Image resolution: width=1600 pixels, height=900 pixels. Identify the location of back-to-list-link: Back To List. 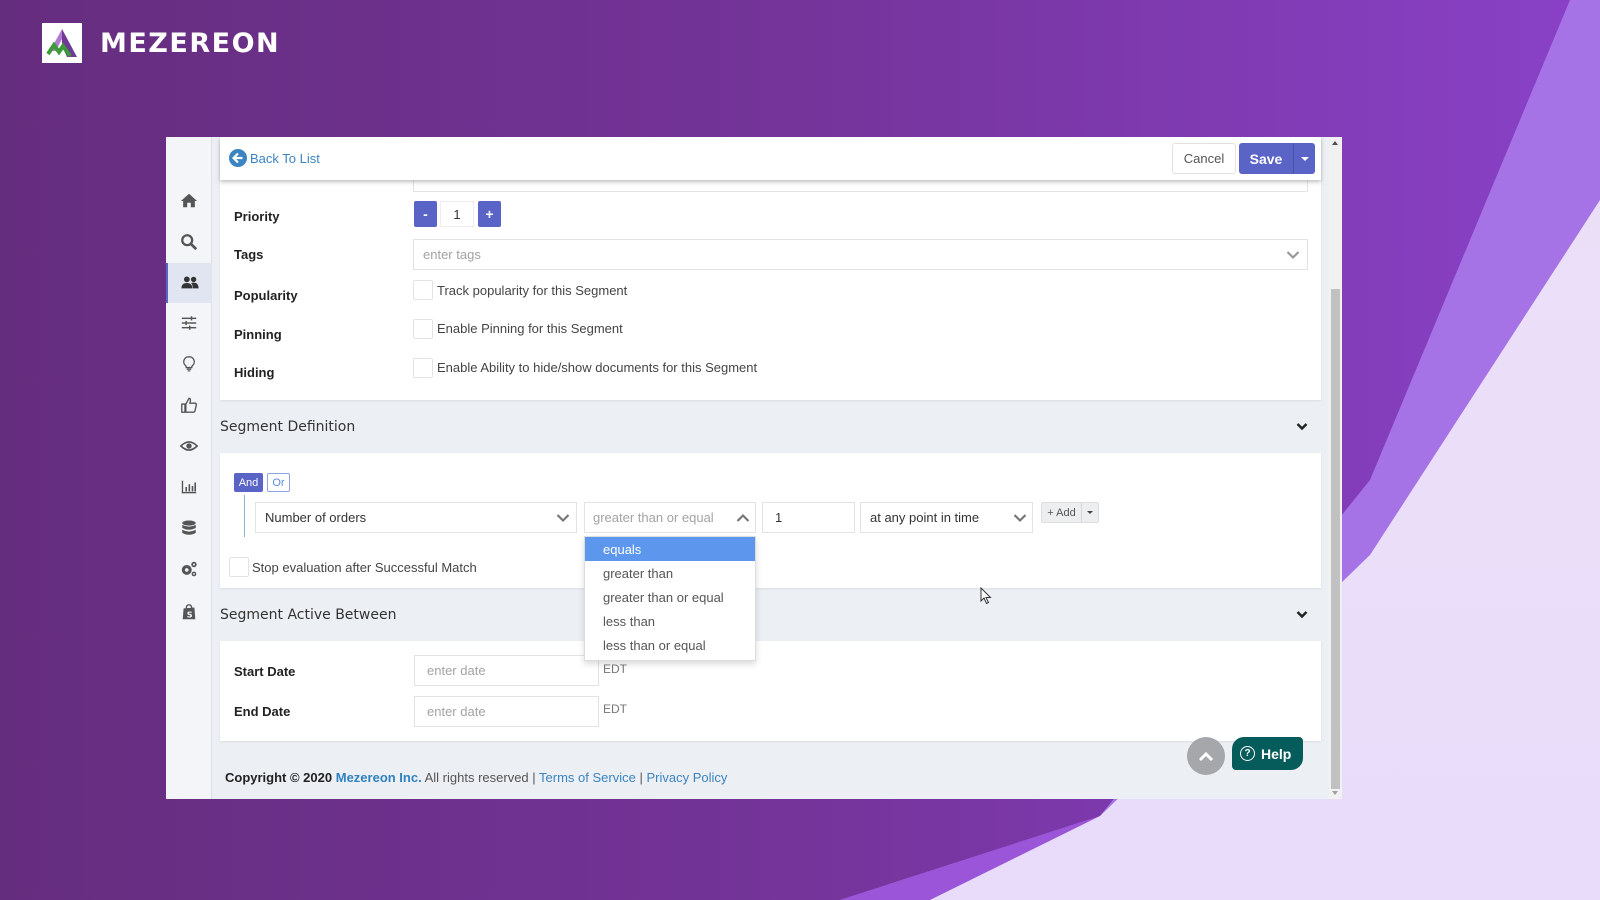
(274, 158).